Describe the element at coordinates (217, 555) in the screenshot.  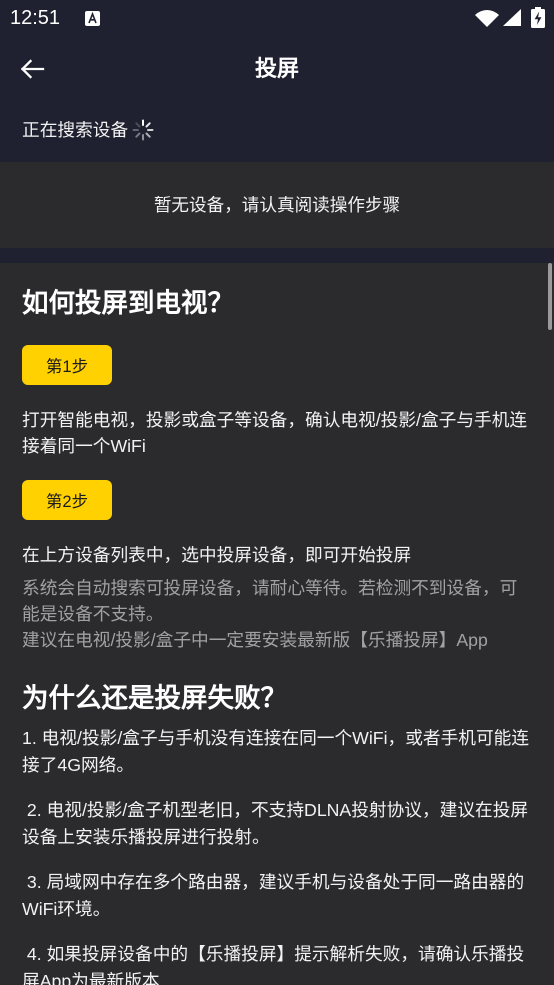
I see `step-text: 在上方设备列表中，选中投屏设备，即可开始投屏` at that location.